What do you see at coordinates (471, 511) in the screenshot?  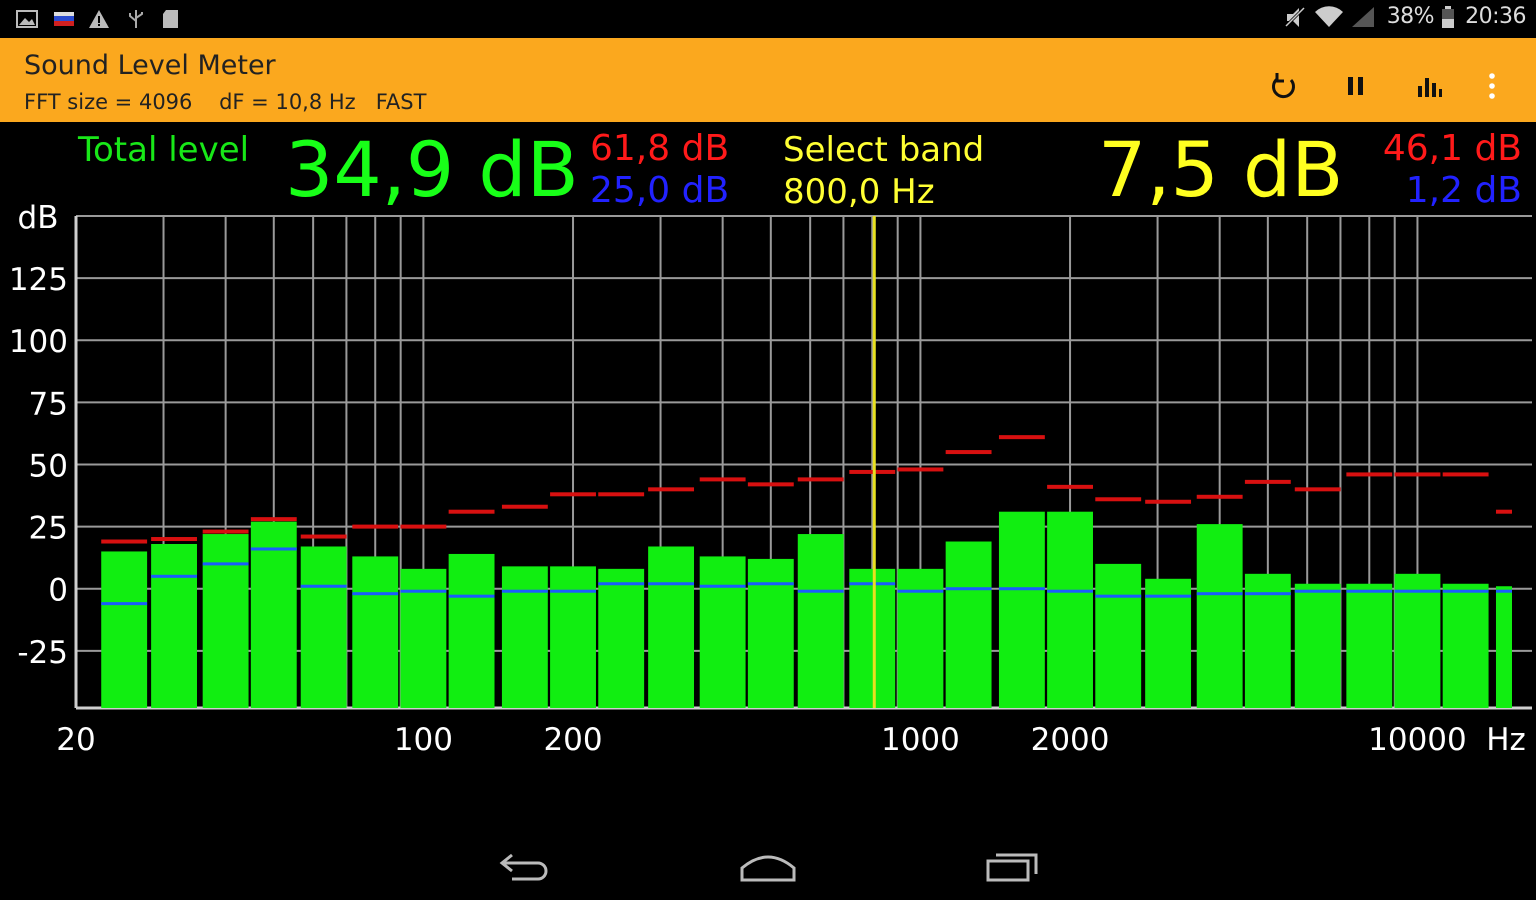 I see `max-marker-125hz` at bounding box center [471, 511].